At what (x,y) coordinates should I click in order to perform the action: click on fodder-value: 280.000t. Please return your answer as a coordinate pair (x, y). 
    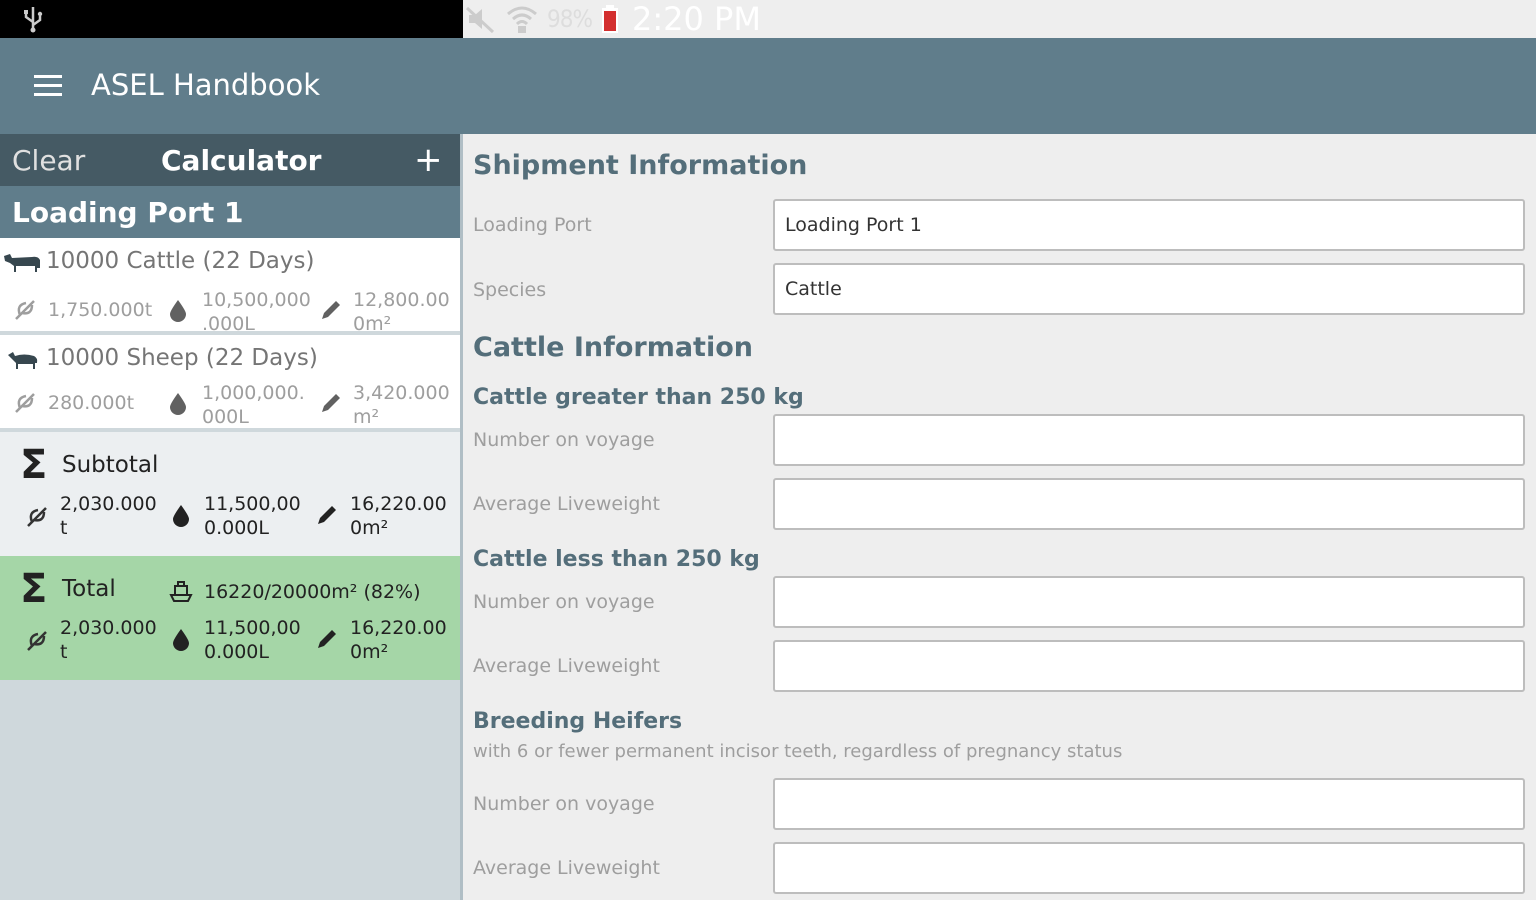
    Looking at the image, I should click on (91, 403).